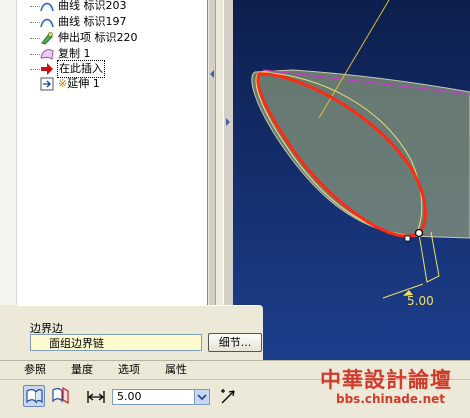 The height and width of the screenshot is (418, 470). What do you see at coordinates (419, 233) in the screenshot?
I see `drag-handle-circle` at bounding box center [419, 233].